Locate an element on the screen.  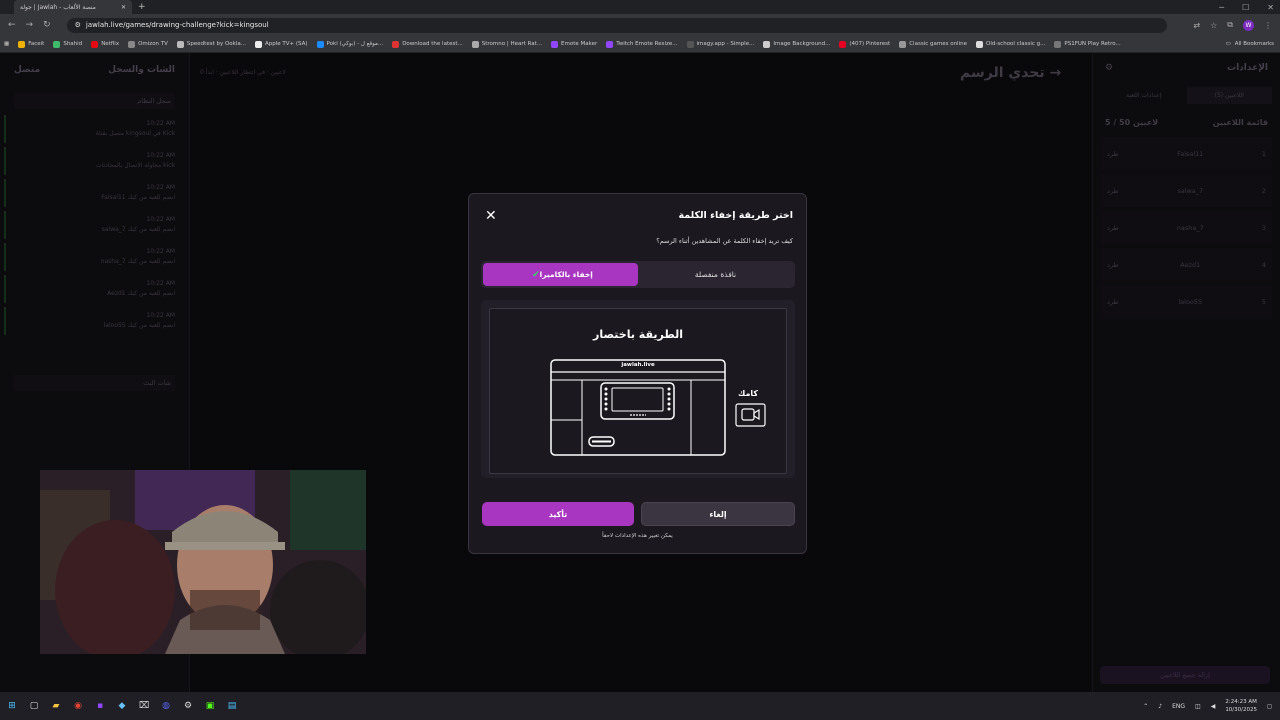
bookmark: Emote Maker is located at coordinates (574, 44).